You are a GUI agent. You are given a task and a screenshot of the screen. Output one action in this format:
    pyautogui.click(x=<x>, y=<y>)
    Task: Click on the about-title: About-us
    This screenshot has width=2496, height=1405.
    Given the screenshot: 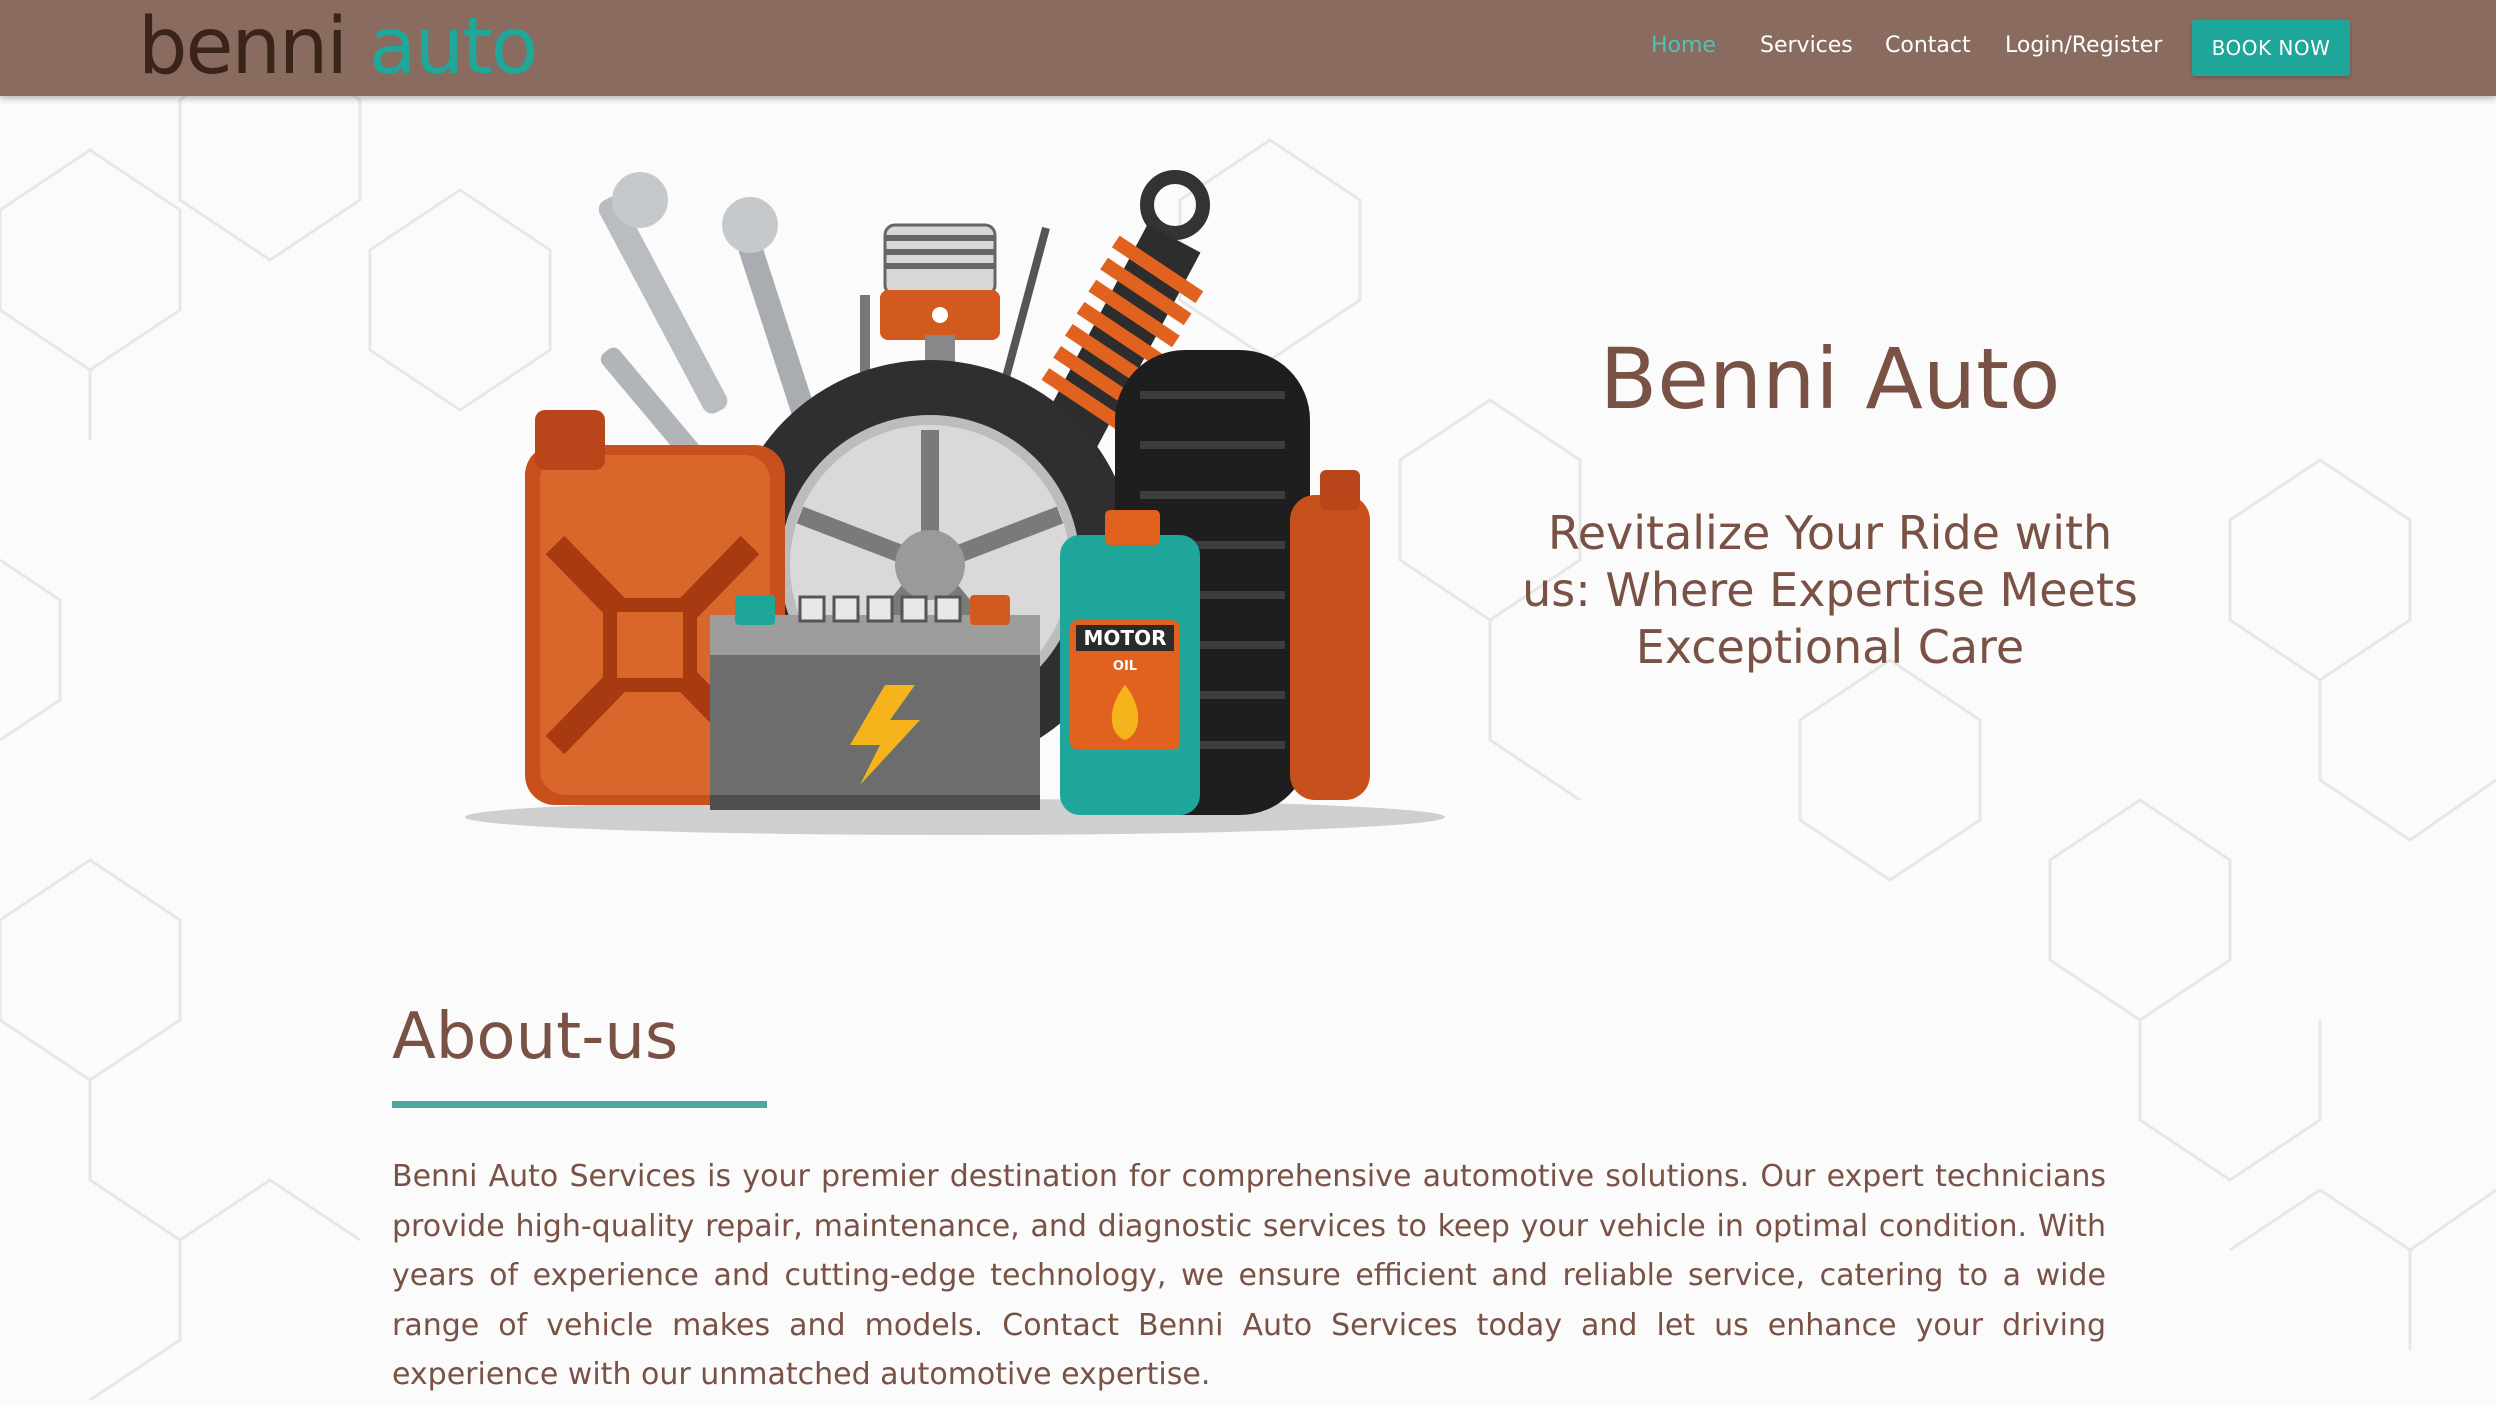 What is the action you would take?
    pyautogui.click(x=535, y=1037)
    